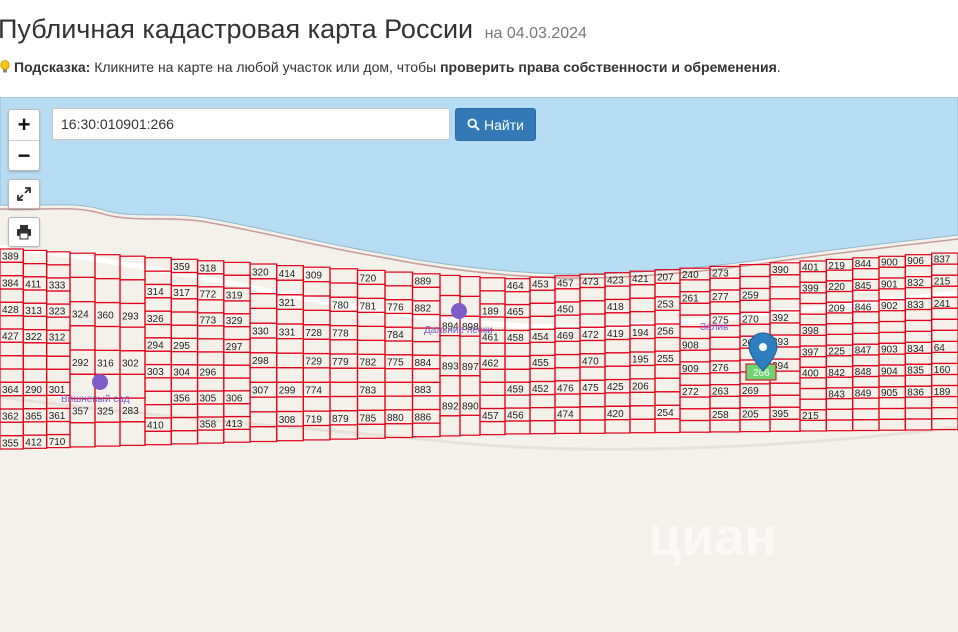 The image size is (958, 632). I want to click on parcel-number: 277, so click(720, 297).